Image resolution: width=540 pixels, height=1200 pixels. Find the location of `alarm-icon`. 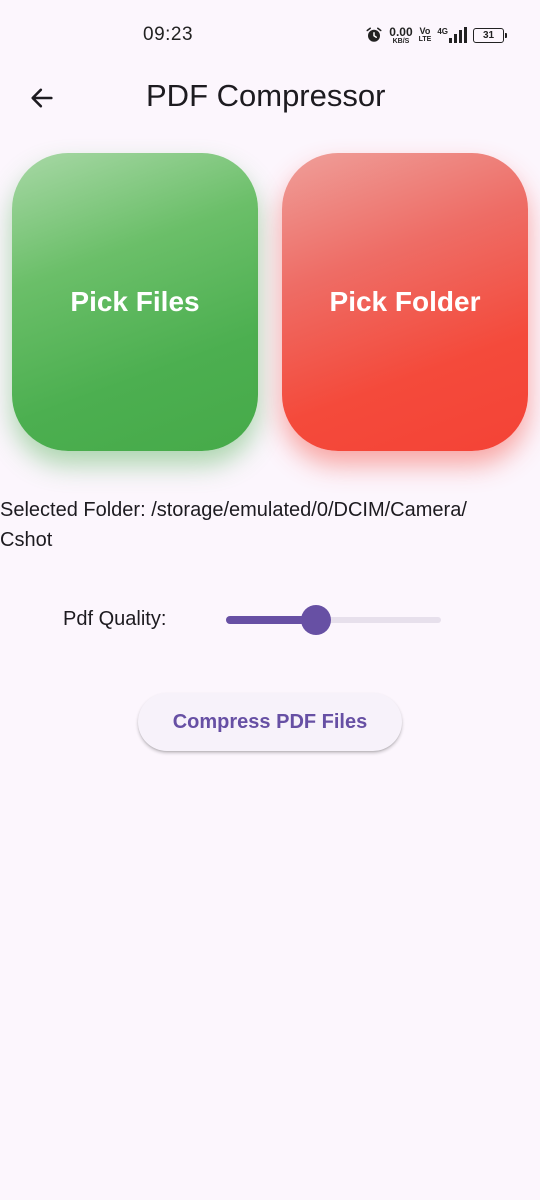

alarm-icon is located at coordinates (374, 34).